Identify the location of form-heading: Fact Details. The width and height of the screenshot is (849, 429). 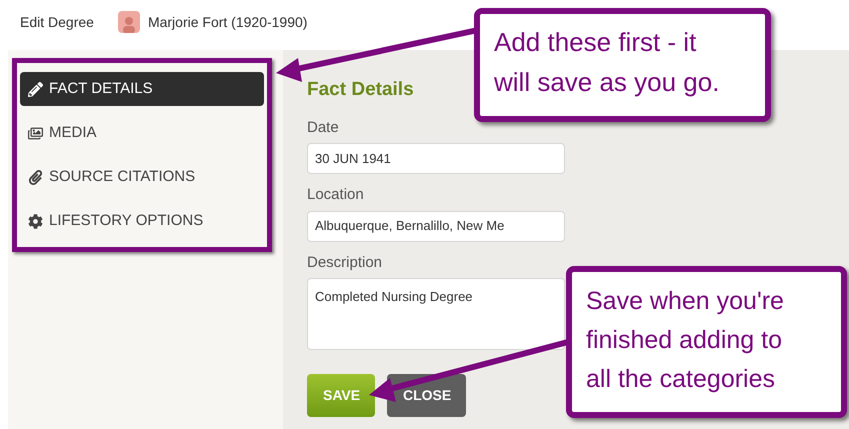
(360, 90).